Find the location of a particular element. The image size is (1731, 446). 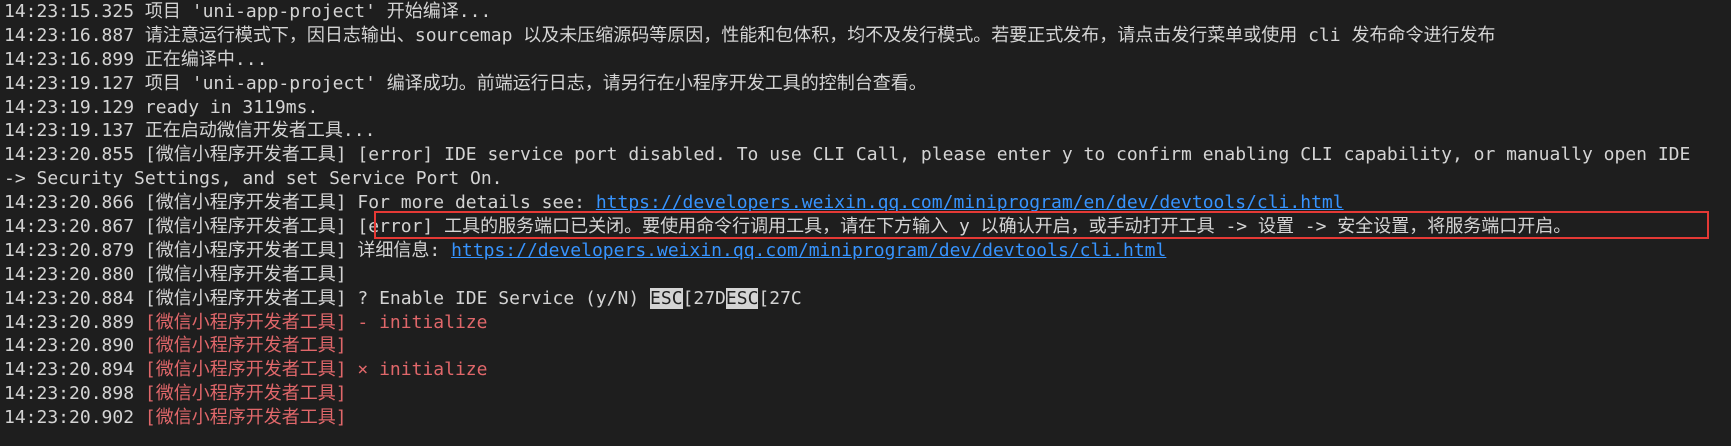

timestamp: 14:23:16.899 is located at coordinates (69, 59).